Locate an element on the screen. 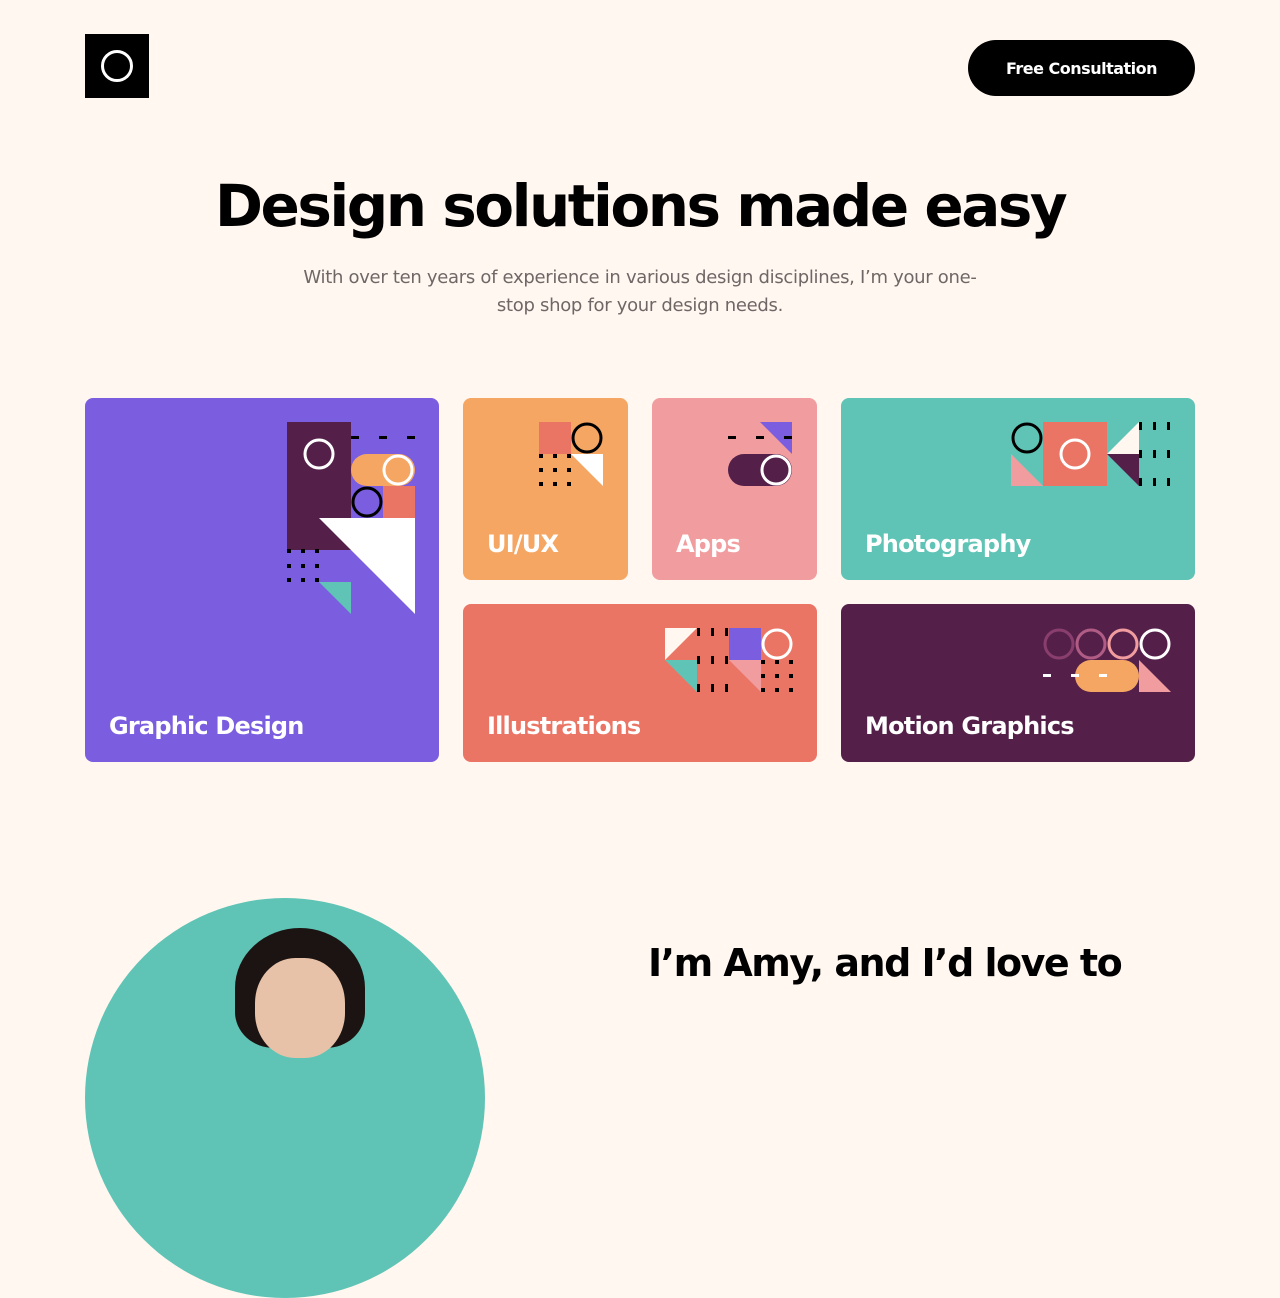 Image resolution: width=1280 pixels, height=1298 pixels. service-card-label: Photography is located at coordinates (948, 544).